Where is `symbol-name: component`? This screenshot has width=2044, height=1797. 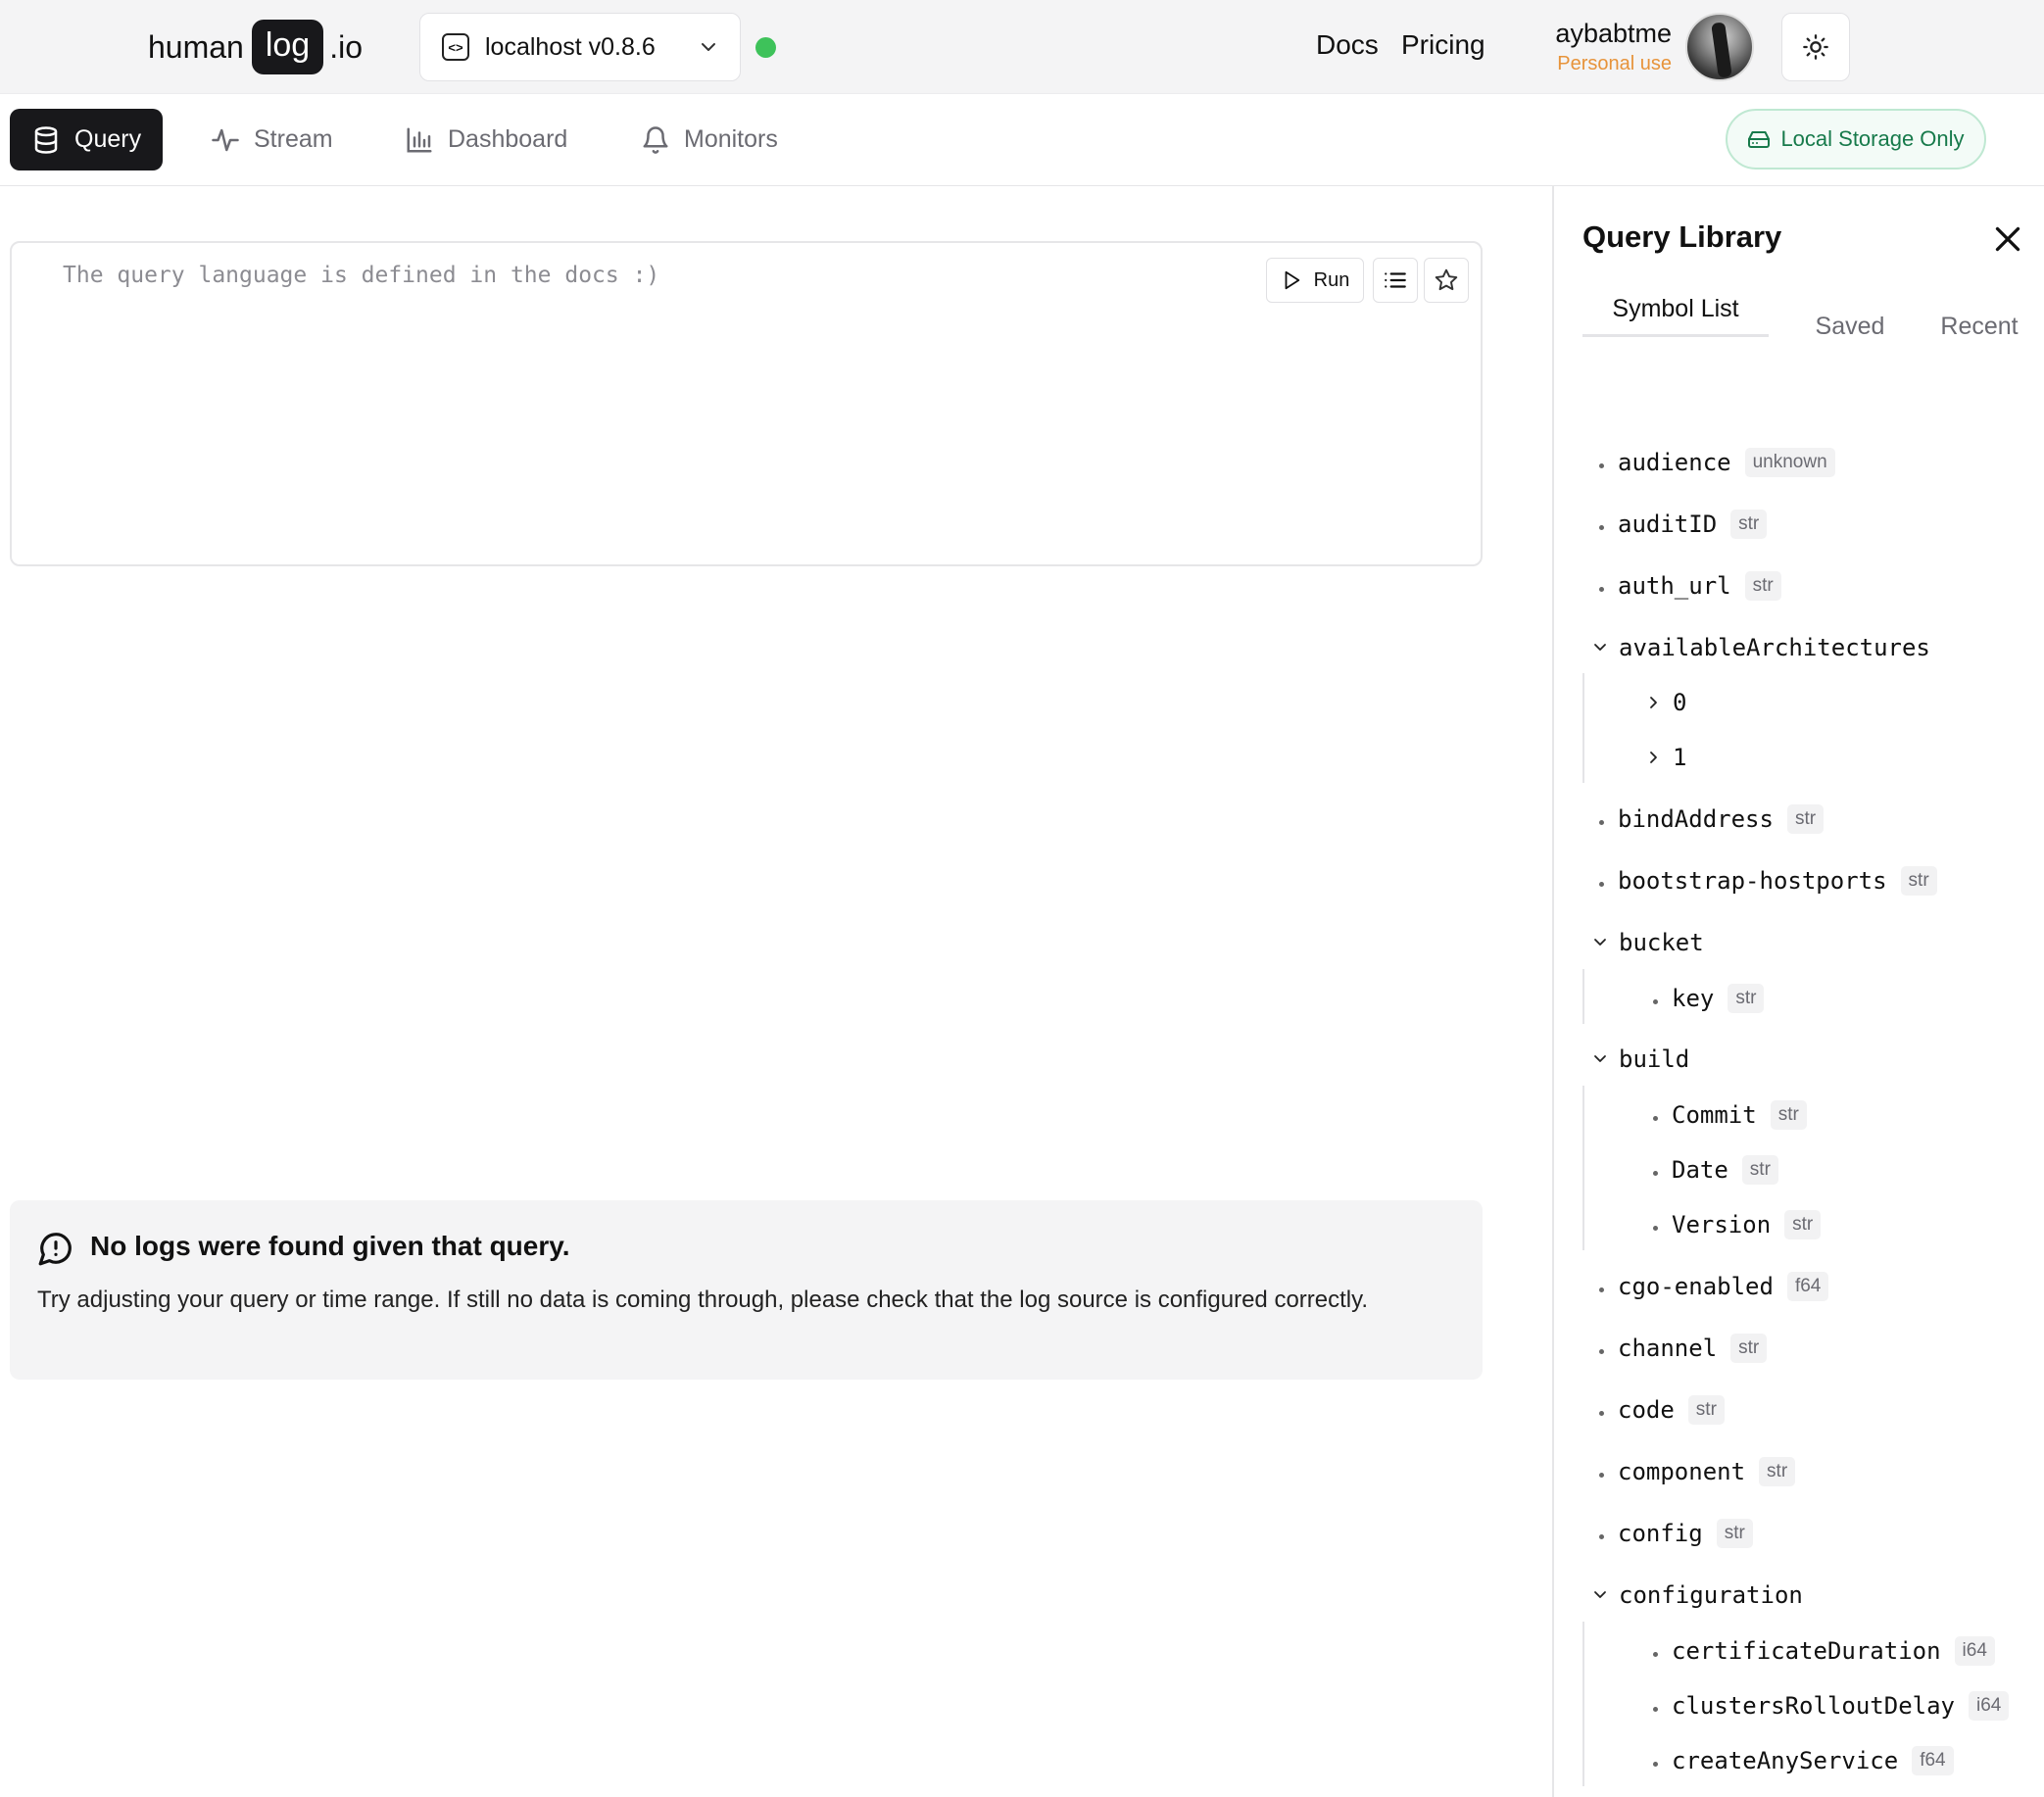
symbol-name: component is located at coordinates (1682, 1472).